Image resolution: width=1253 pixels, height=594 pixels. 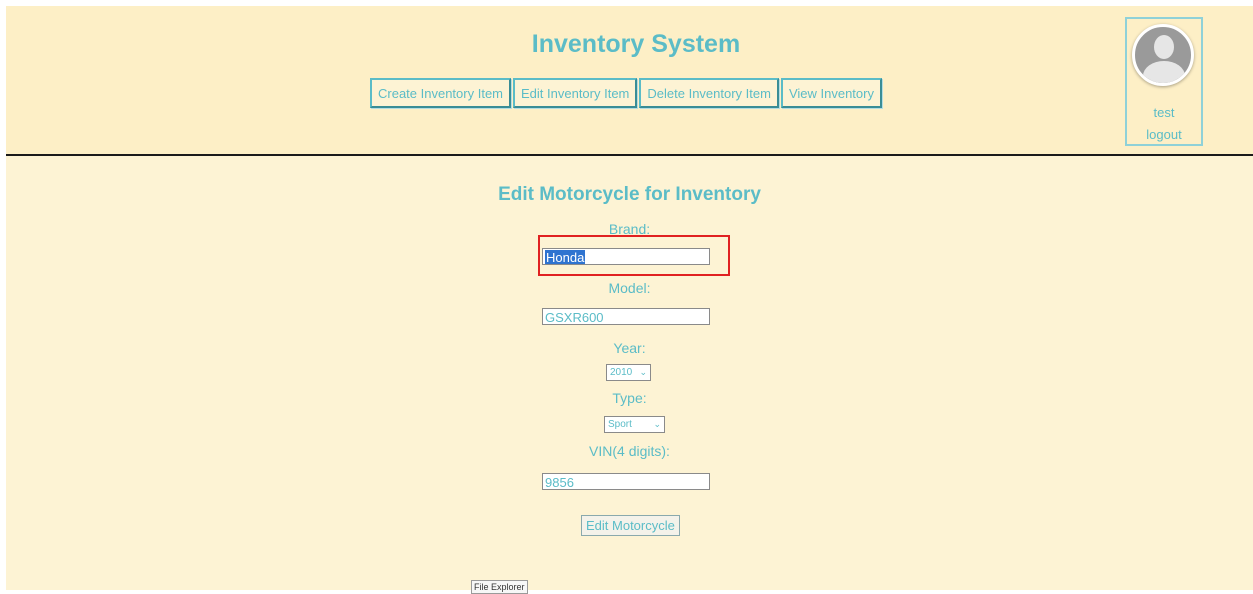 What do you see at coordinates (565, 257) in the screenshot?
I see `brand-input-value: Honda` at bounding box center [565, 257].